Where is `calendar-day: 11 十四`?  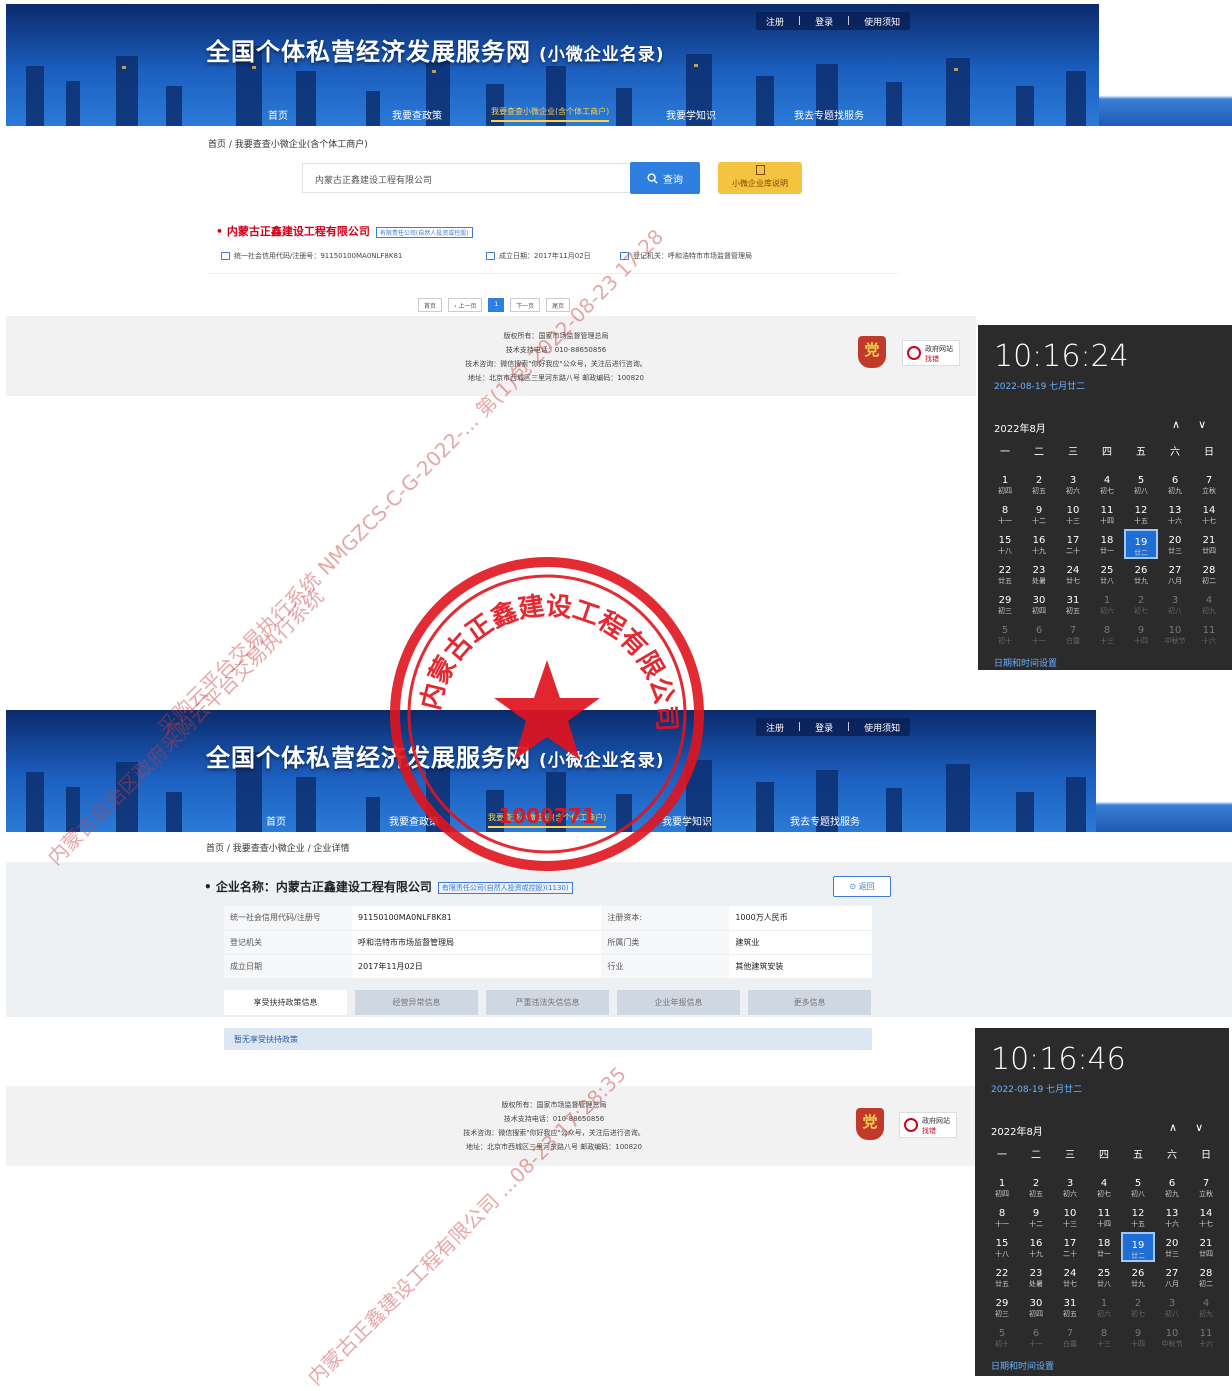 calendar-day: 11 十四 is located at coordinates (1104, 1217).